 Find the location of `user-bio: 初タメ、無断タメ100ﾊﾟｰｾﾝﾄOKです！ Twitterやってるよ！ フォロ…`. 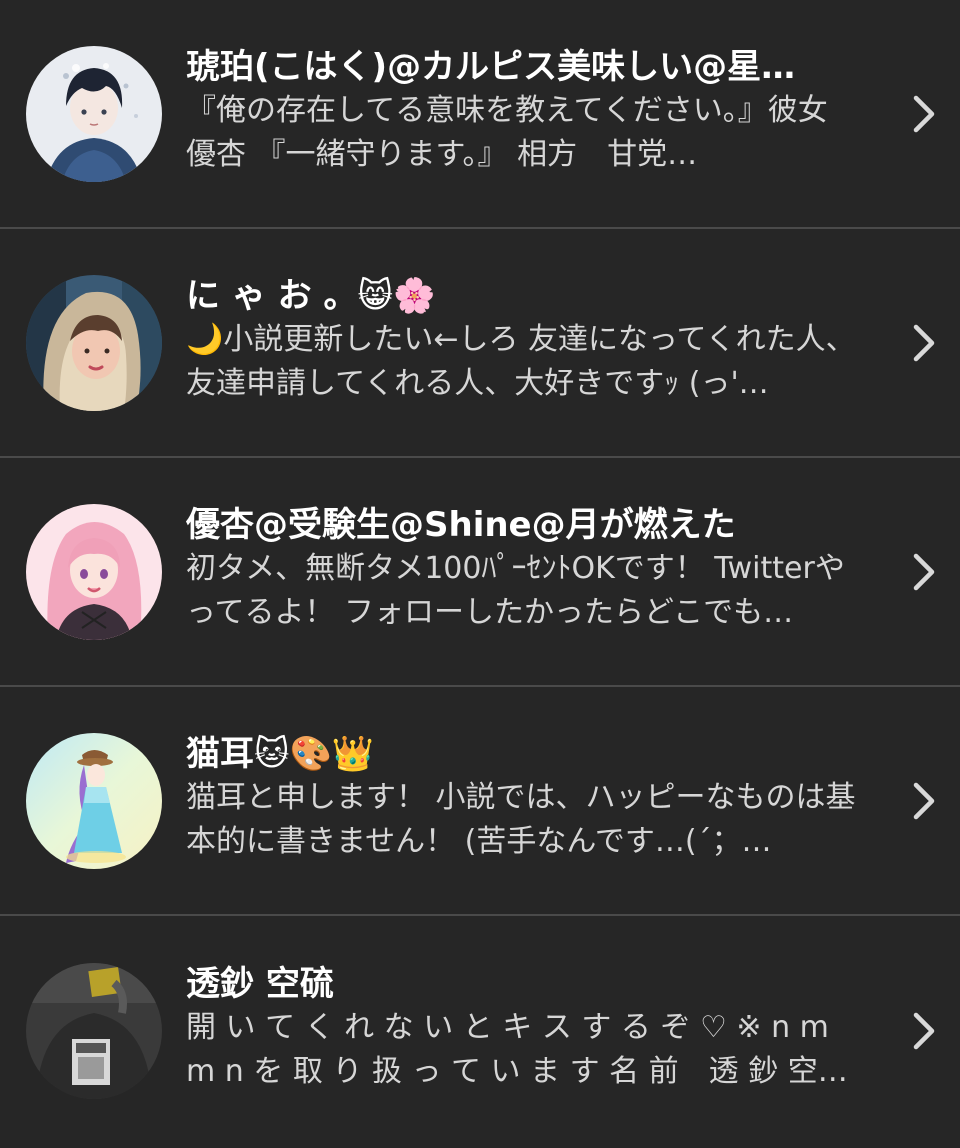

user-bio: 初タメ、無断タメ100ﾊﾟｰｾﾝﾄOKです！ Twitterやってるよ！ フォロ… is located at coordinates (515, 590).